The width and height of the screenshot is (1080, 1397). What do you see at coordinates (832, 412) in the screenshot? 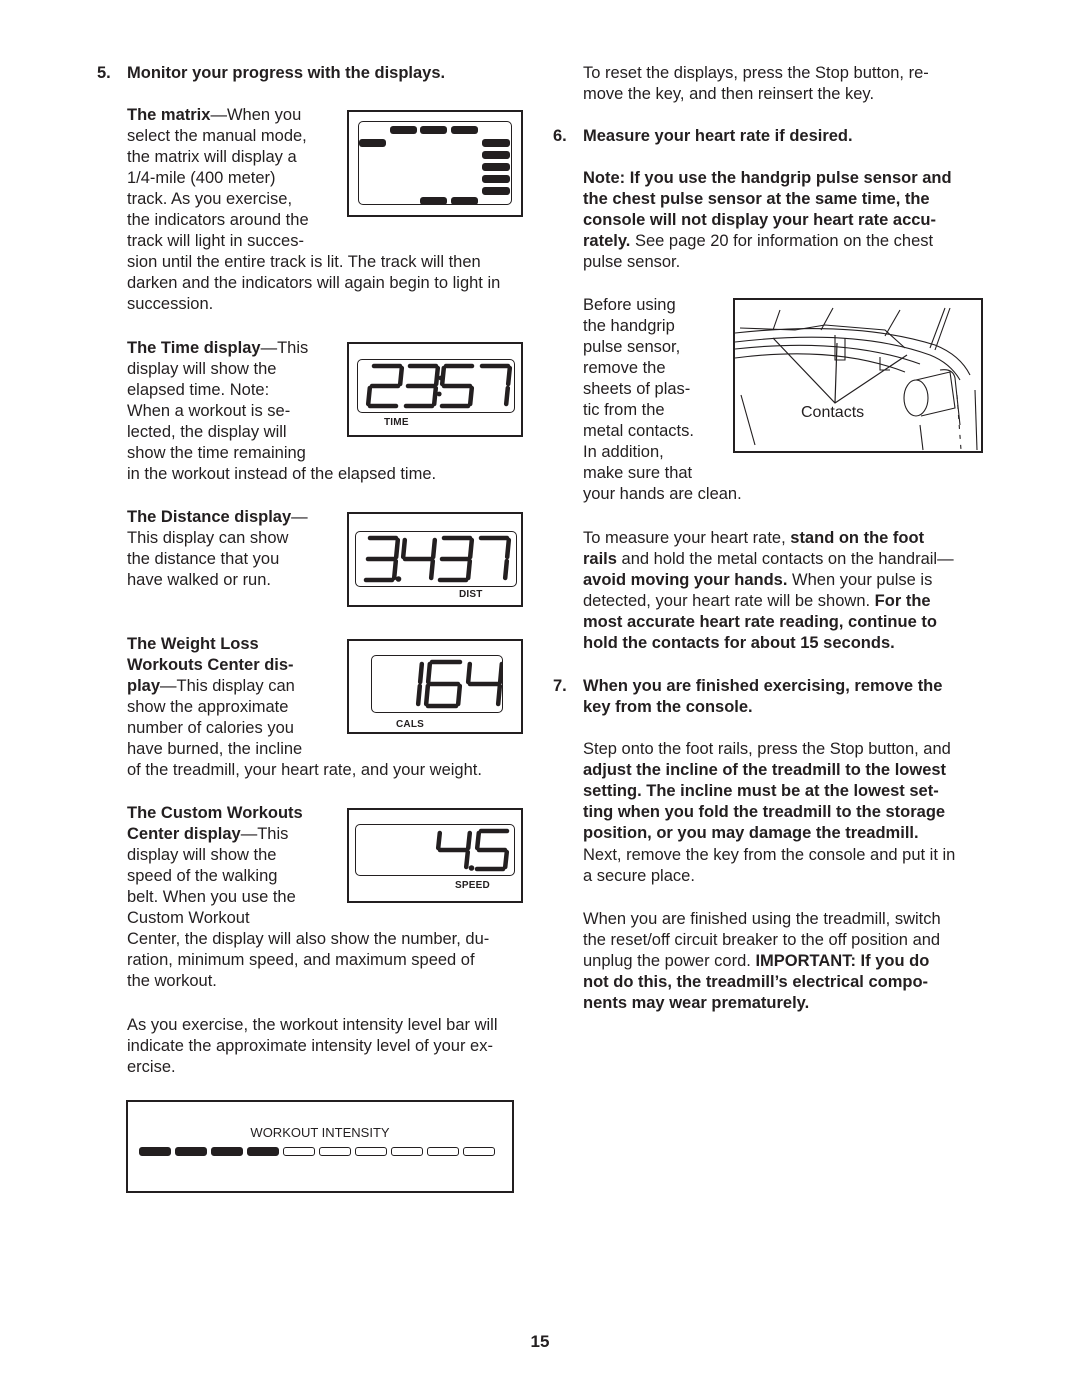
I see `contacts-callout: Contacts` at bounding box center [832, 412].